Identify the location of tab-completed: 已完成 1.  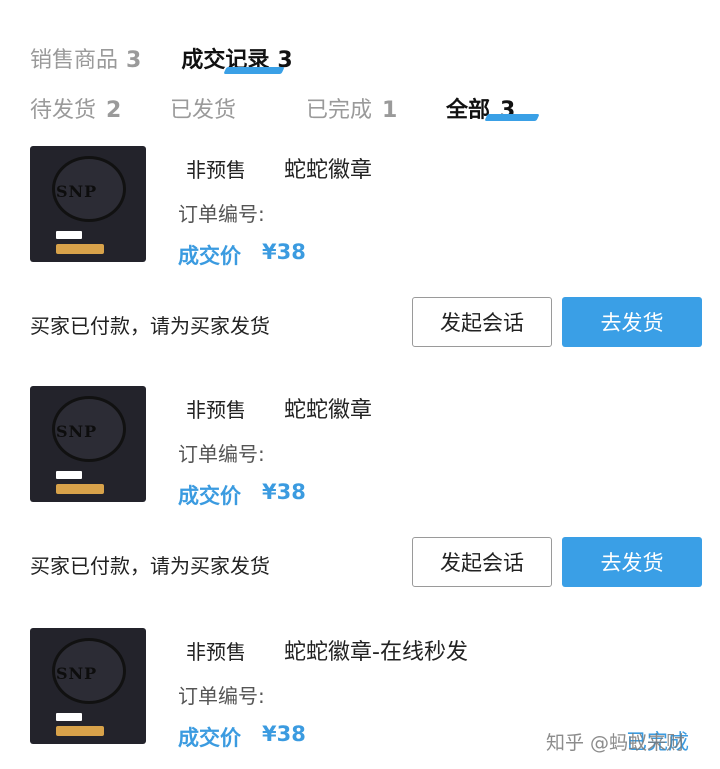
(351, 108).